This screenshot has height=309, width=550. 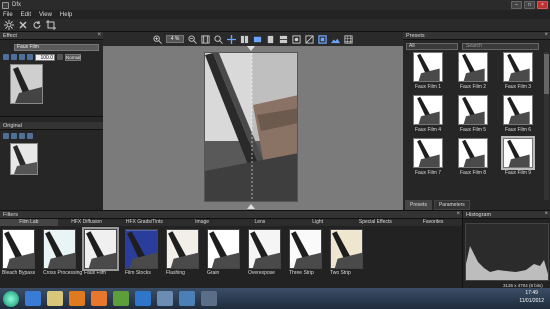 I want to click on preset-item: Faux Film 5, so click(x=473, y=114).